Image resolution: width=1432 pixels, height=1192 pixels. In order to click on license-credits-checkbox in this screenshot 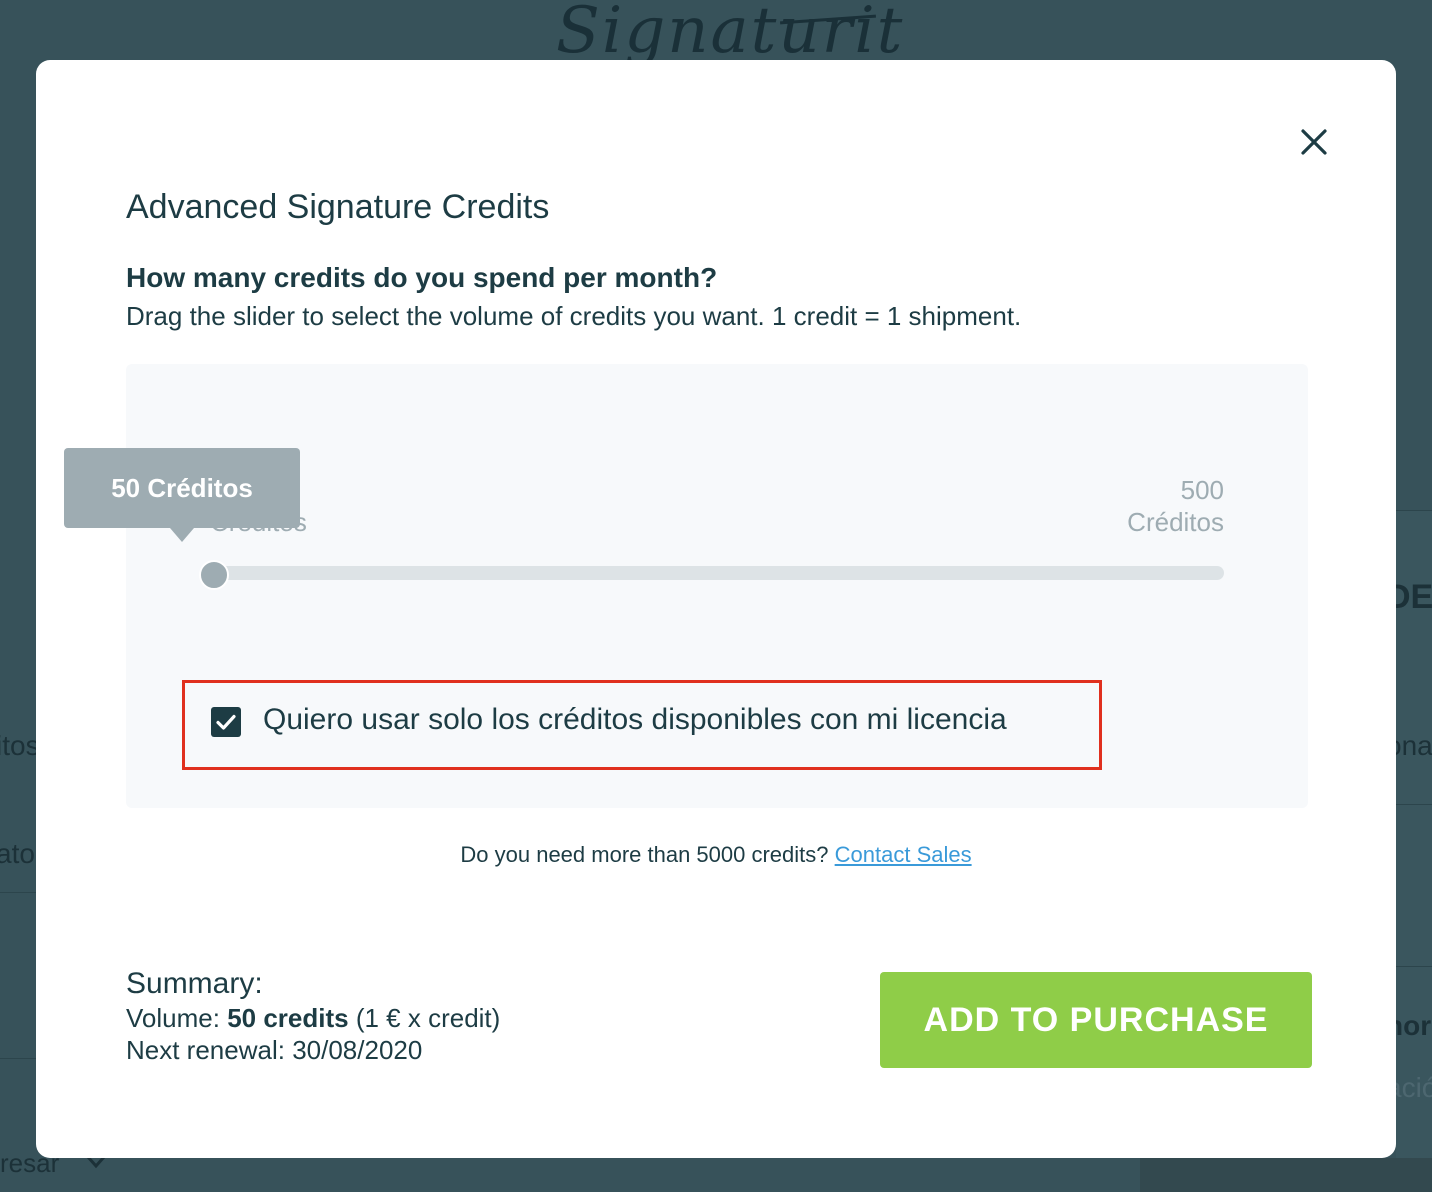, I will do `click(226, 722)`.